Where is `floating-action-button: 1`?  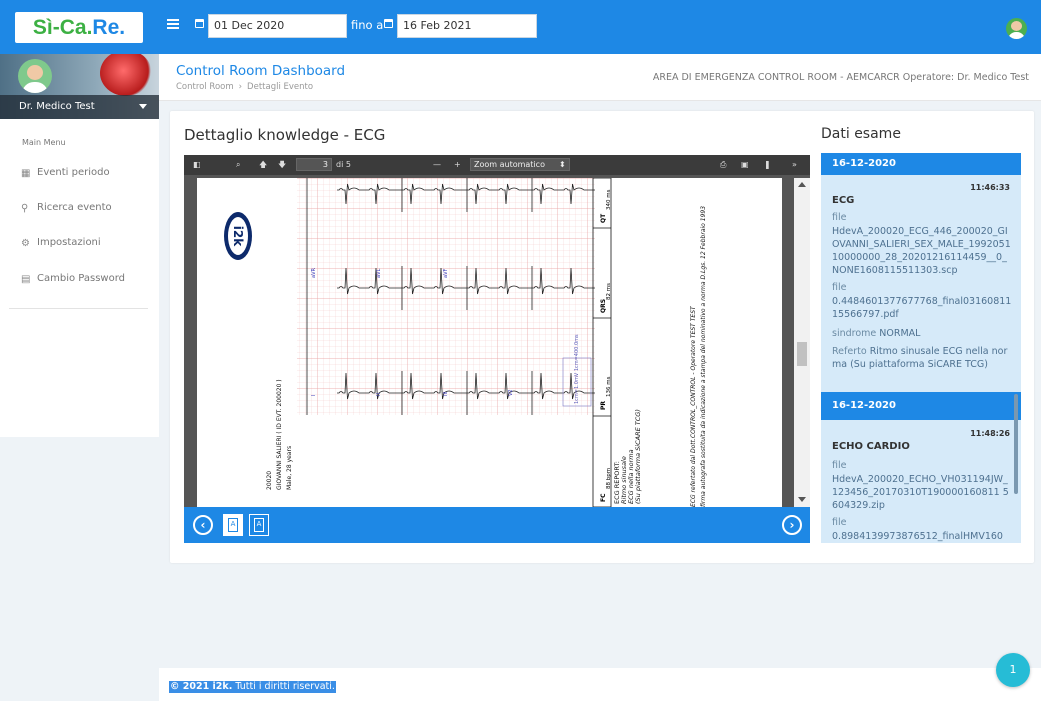 floating-action-button: 1 is located at coordinates (1013, 670).